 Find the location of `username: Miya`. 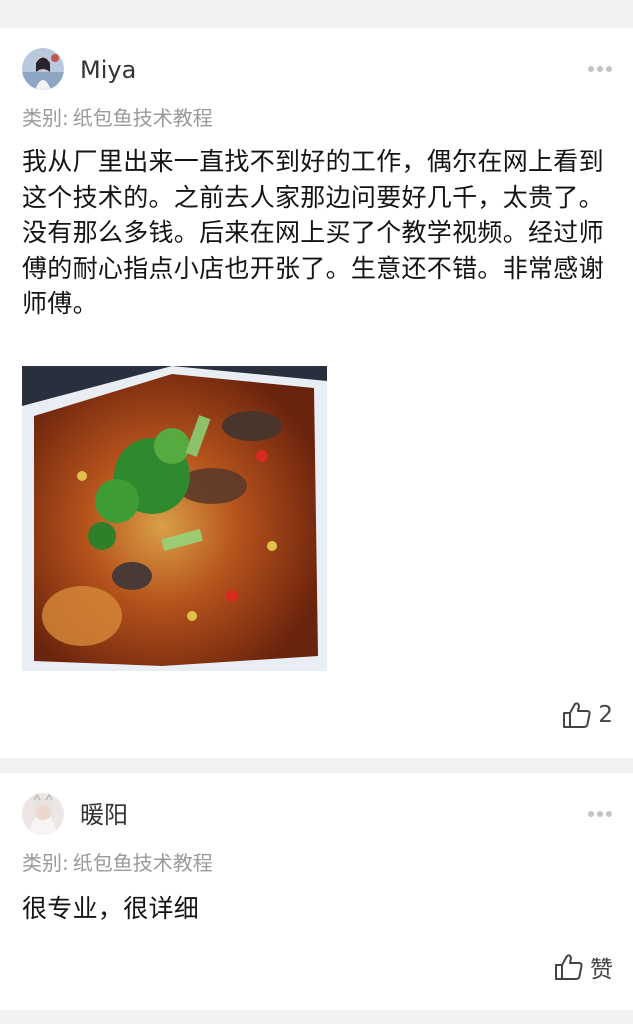

username: Miya is located at coordinates (108, 70).